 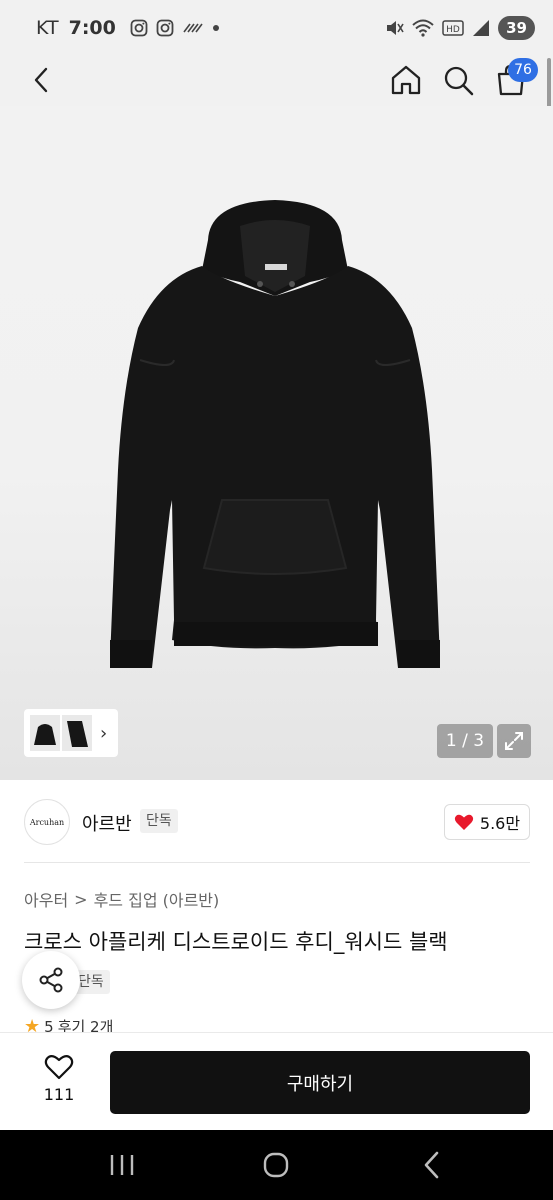 I want to click on mute-icon, so click(x=395, y=28).